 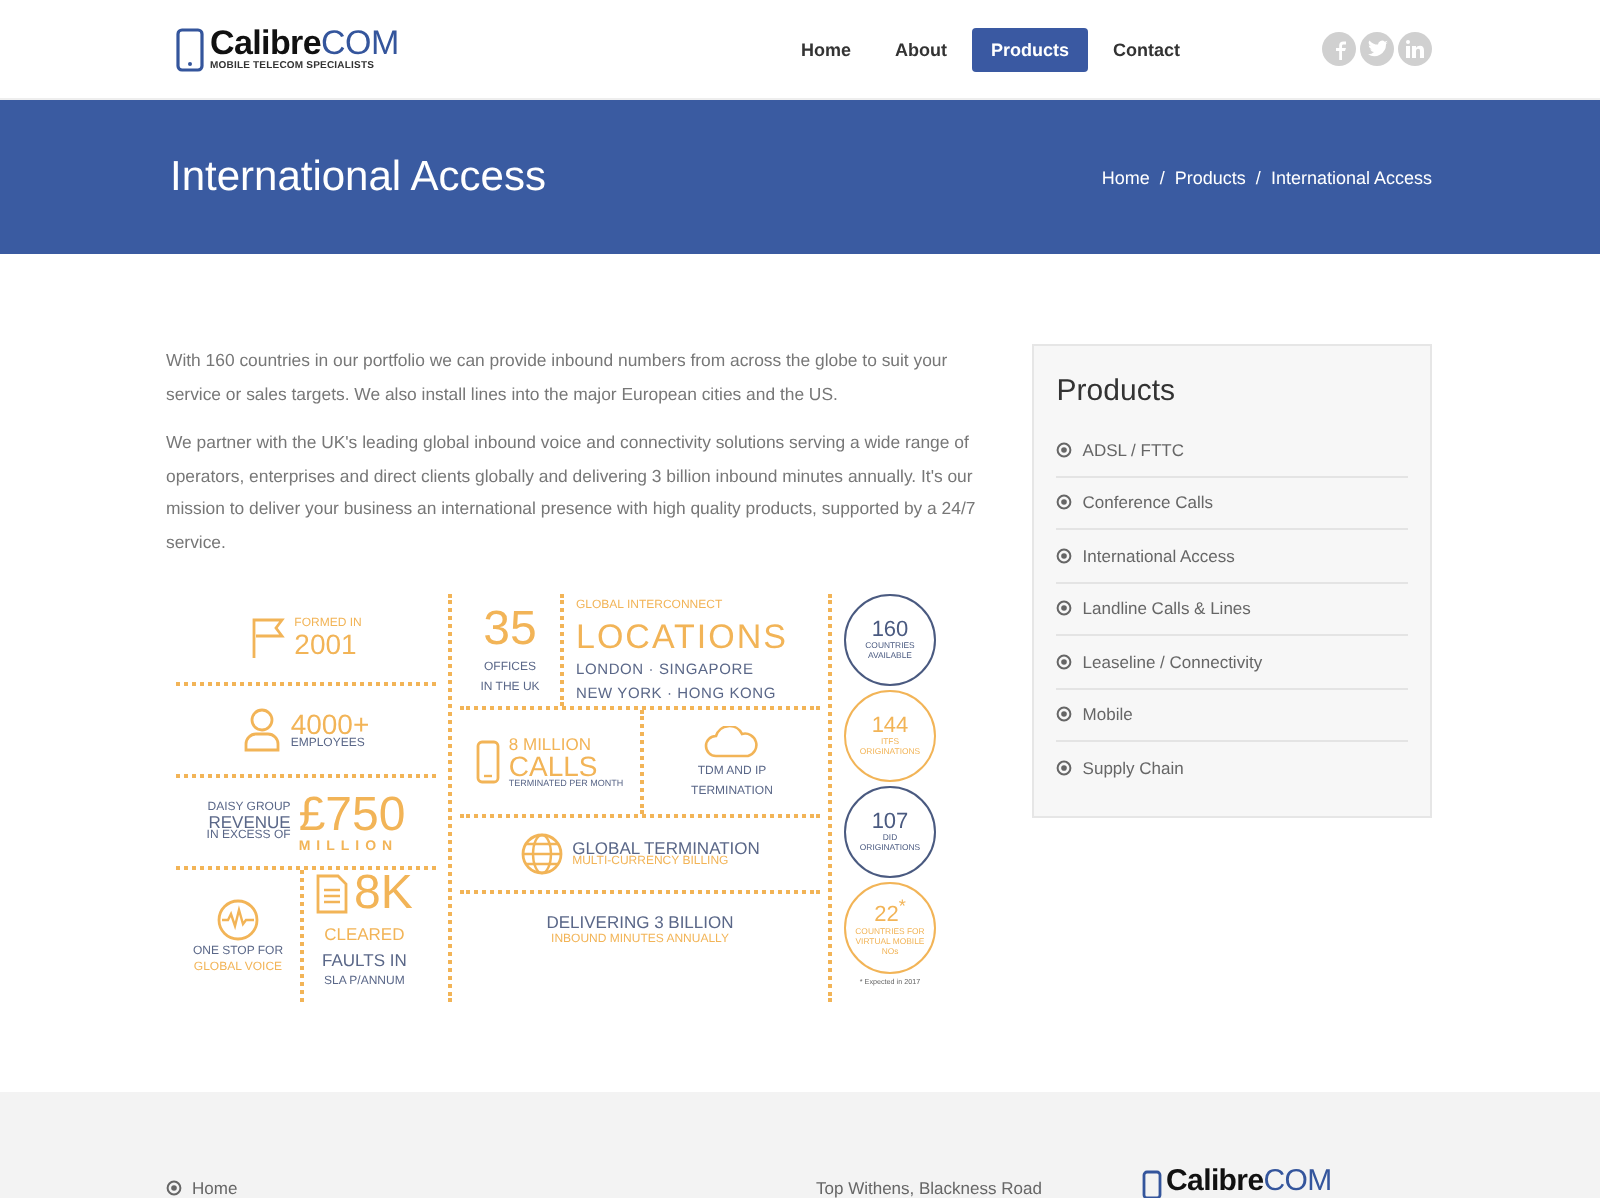 What do you see at coordinates (1232, 503) in the screenshot?
I see `sidebar-link: Conference Calls` at bounding box center [1232, 503].